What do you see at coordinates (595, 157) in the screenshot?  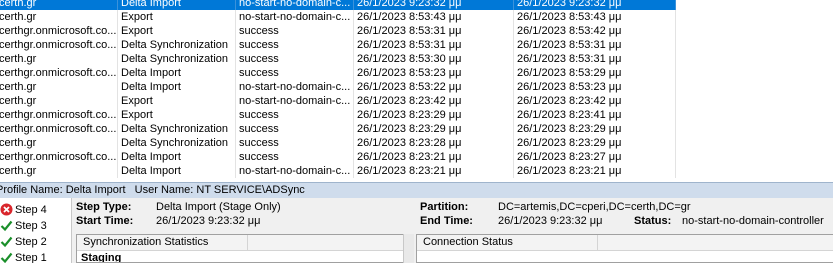 I see `end-time-cell: 26/1/2023 8:23:27 μμ` at bounding box center [595, 157].